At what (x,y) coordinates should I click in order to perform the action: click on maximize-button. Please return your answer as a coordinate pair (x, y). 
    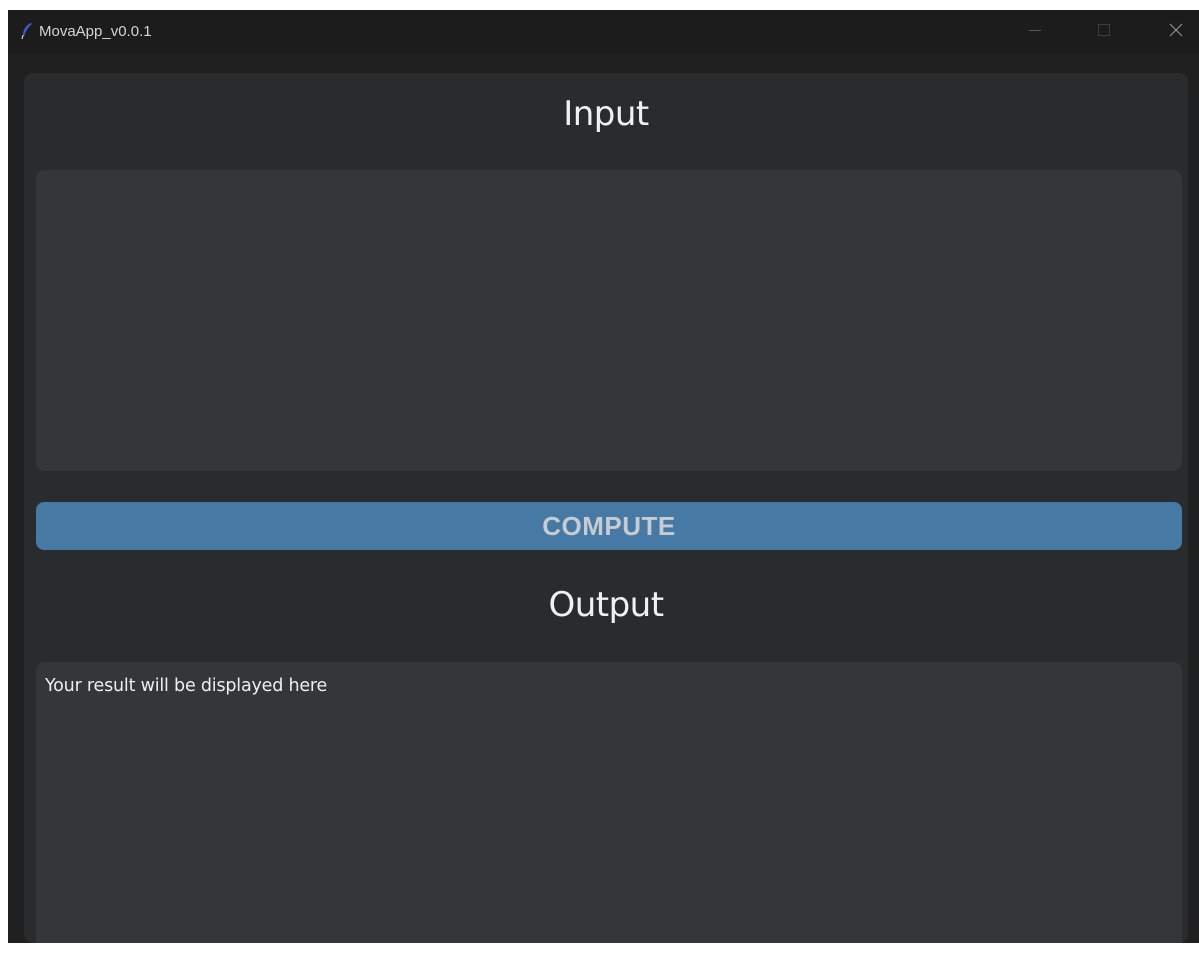
    Looking at the image, I should click on (1104, 32).